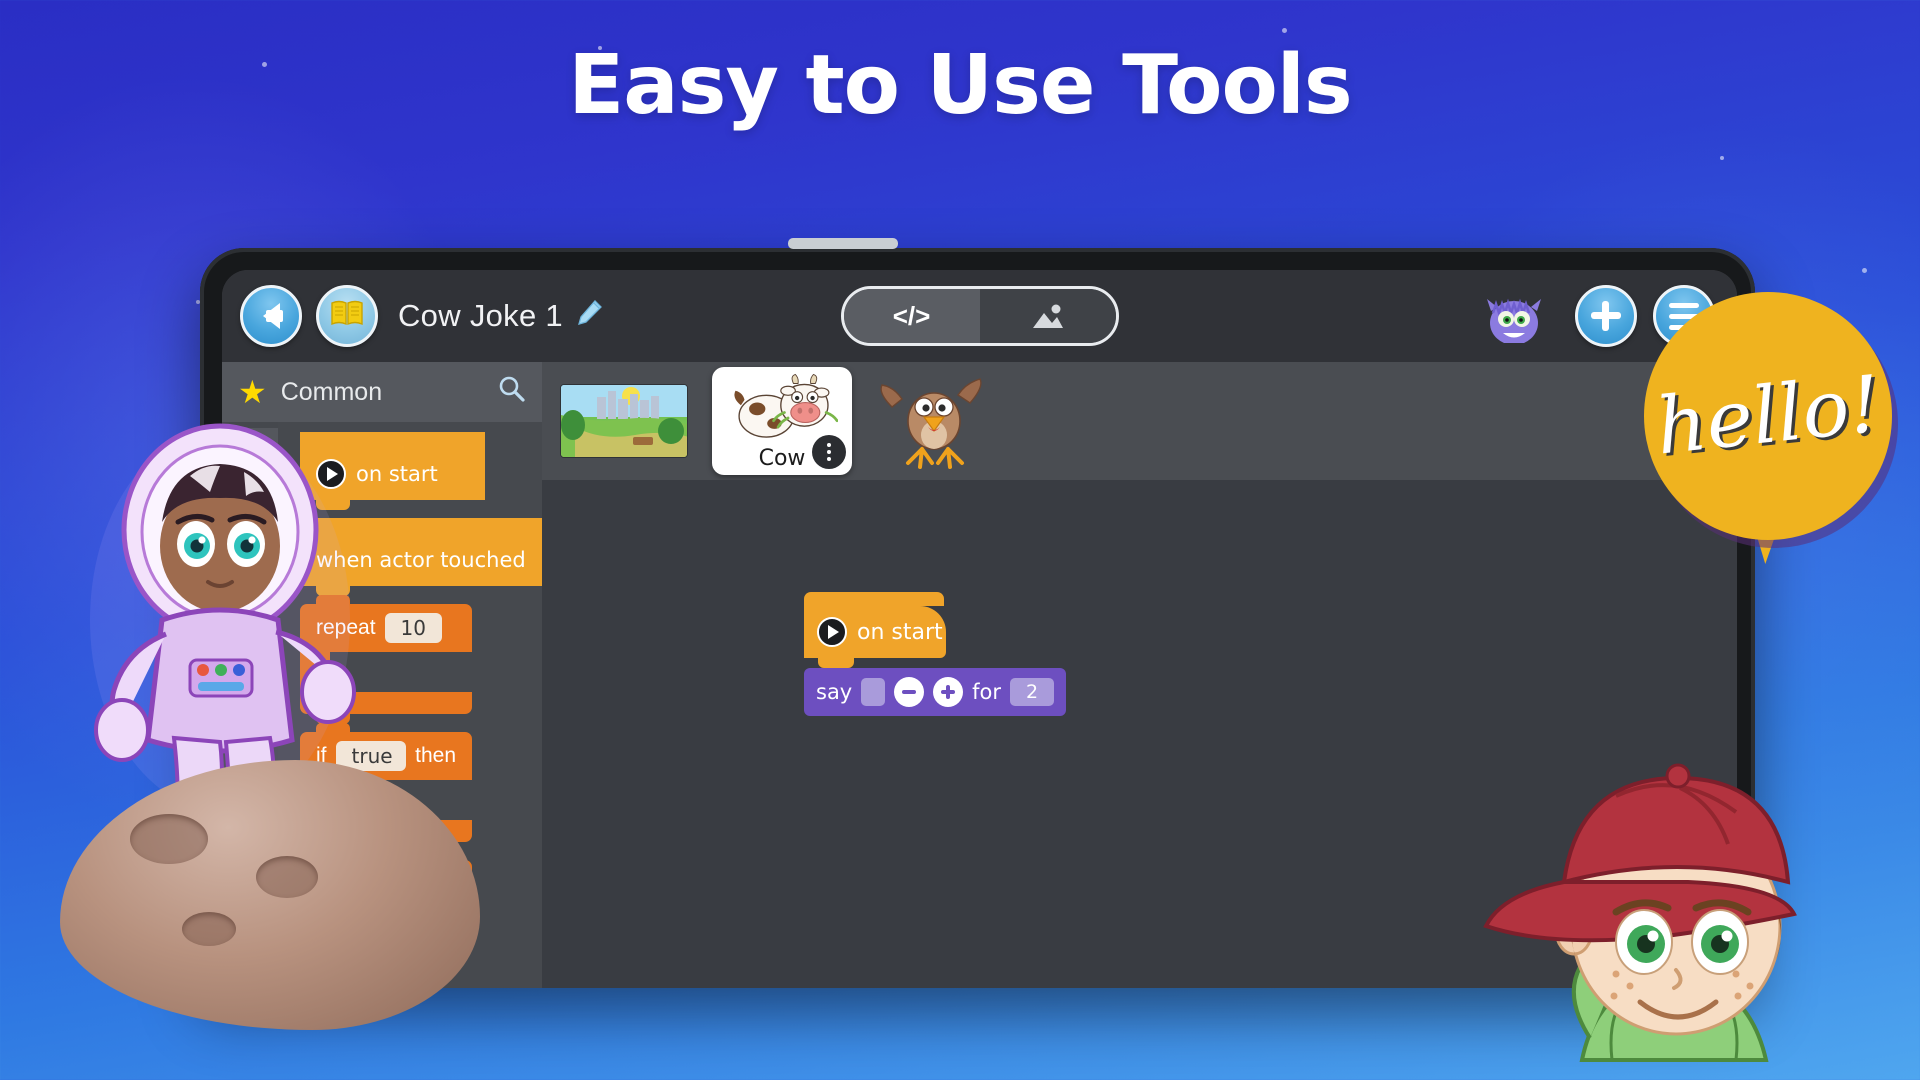 Image resolution: width=1920 pixels, height=1080 pixels. I want to click on actor-card-bird, so click(938, 421).